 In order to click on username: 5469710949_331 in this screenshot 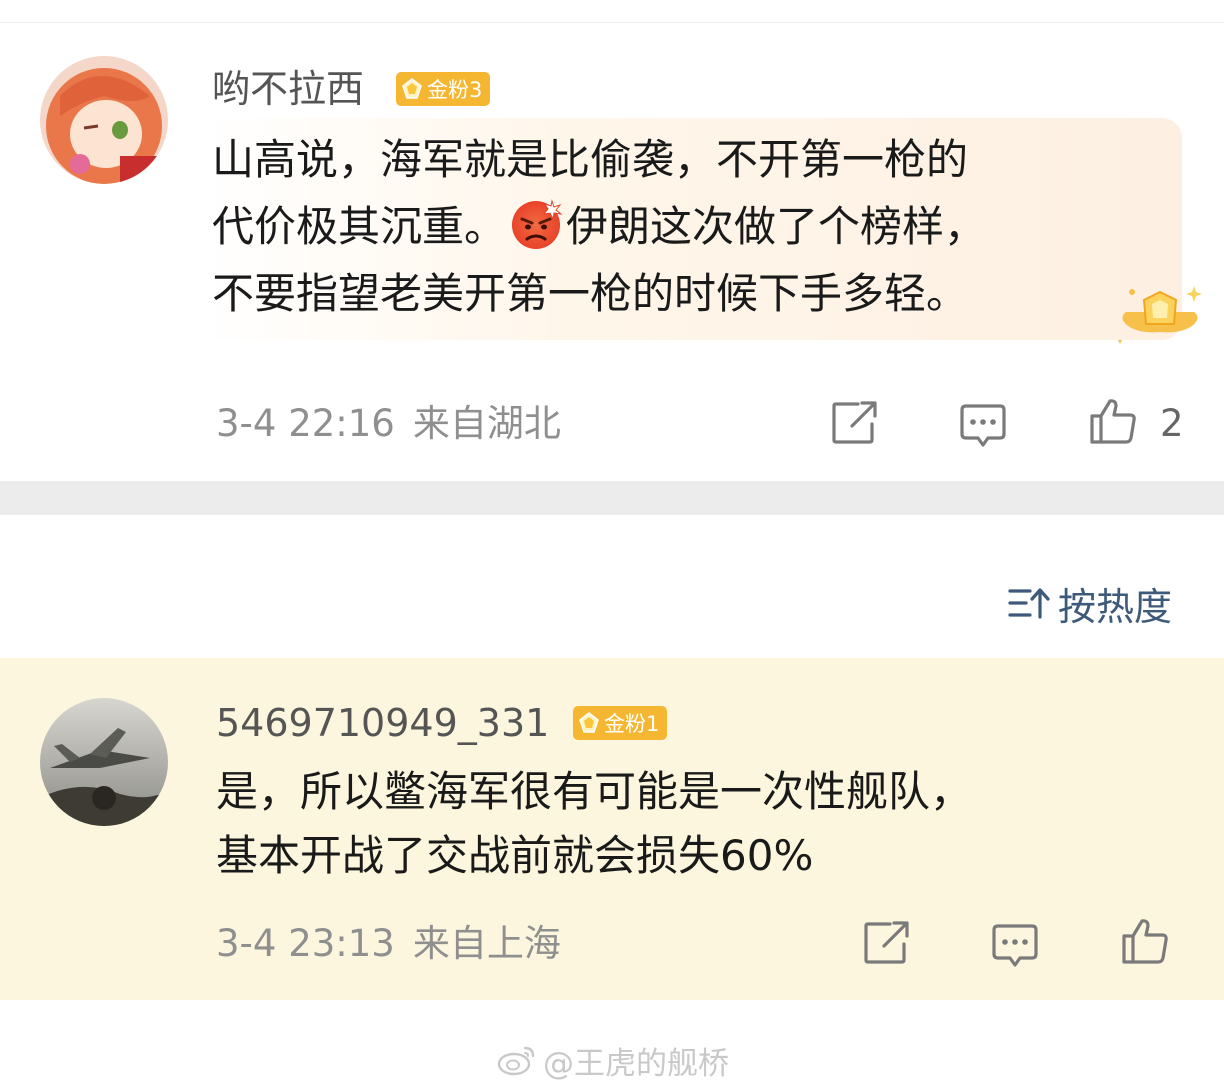, I will do `click(382, 723)`.